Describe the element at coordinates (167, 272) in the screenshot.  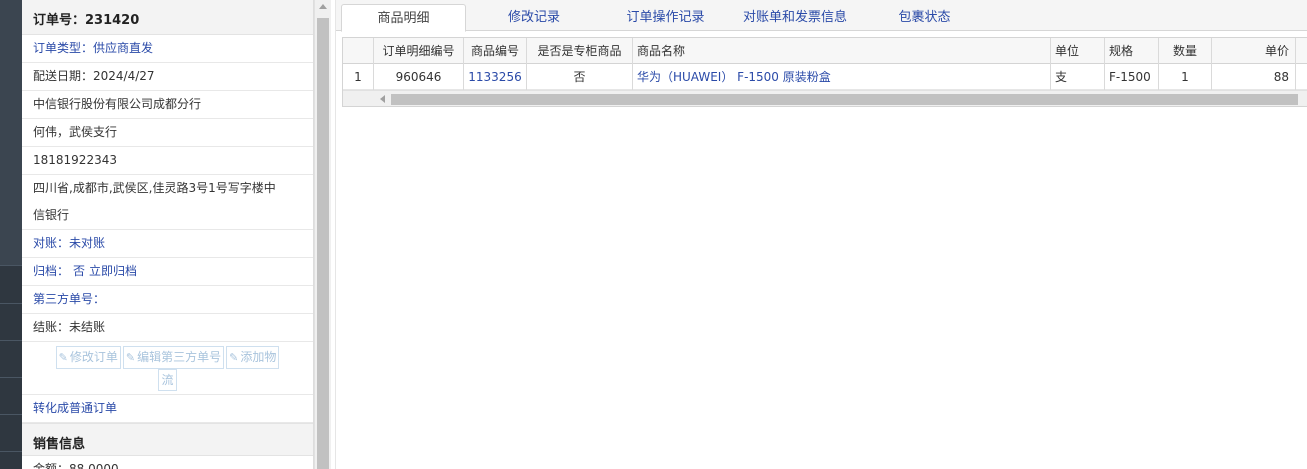
I see `archive-row: 归档：否立即归档` at that location.